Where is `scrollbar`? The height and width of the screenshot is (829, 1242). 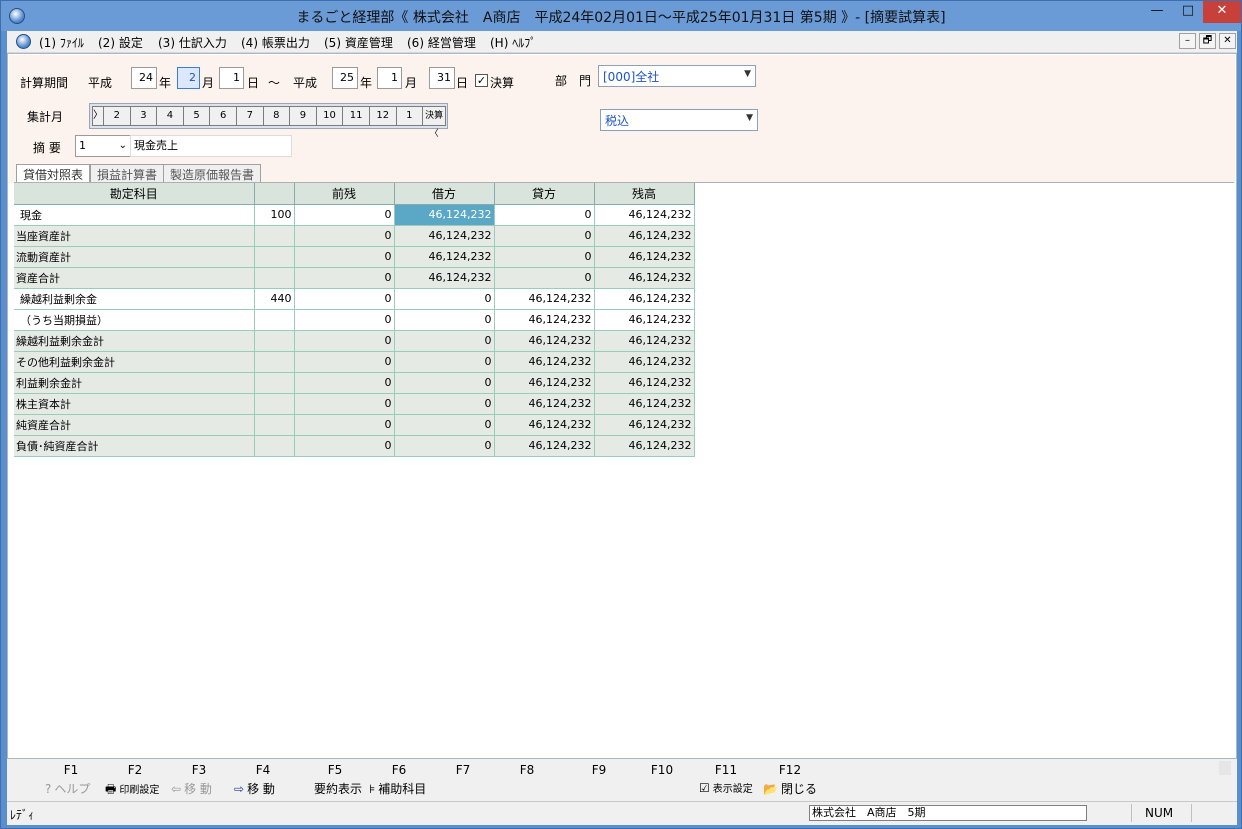 scrollbar is located at coordinates (1225, 768).